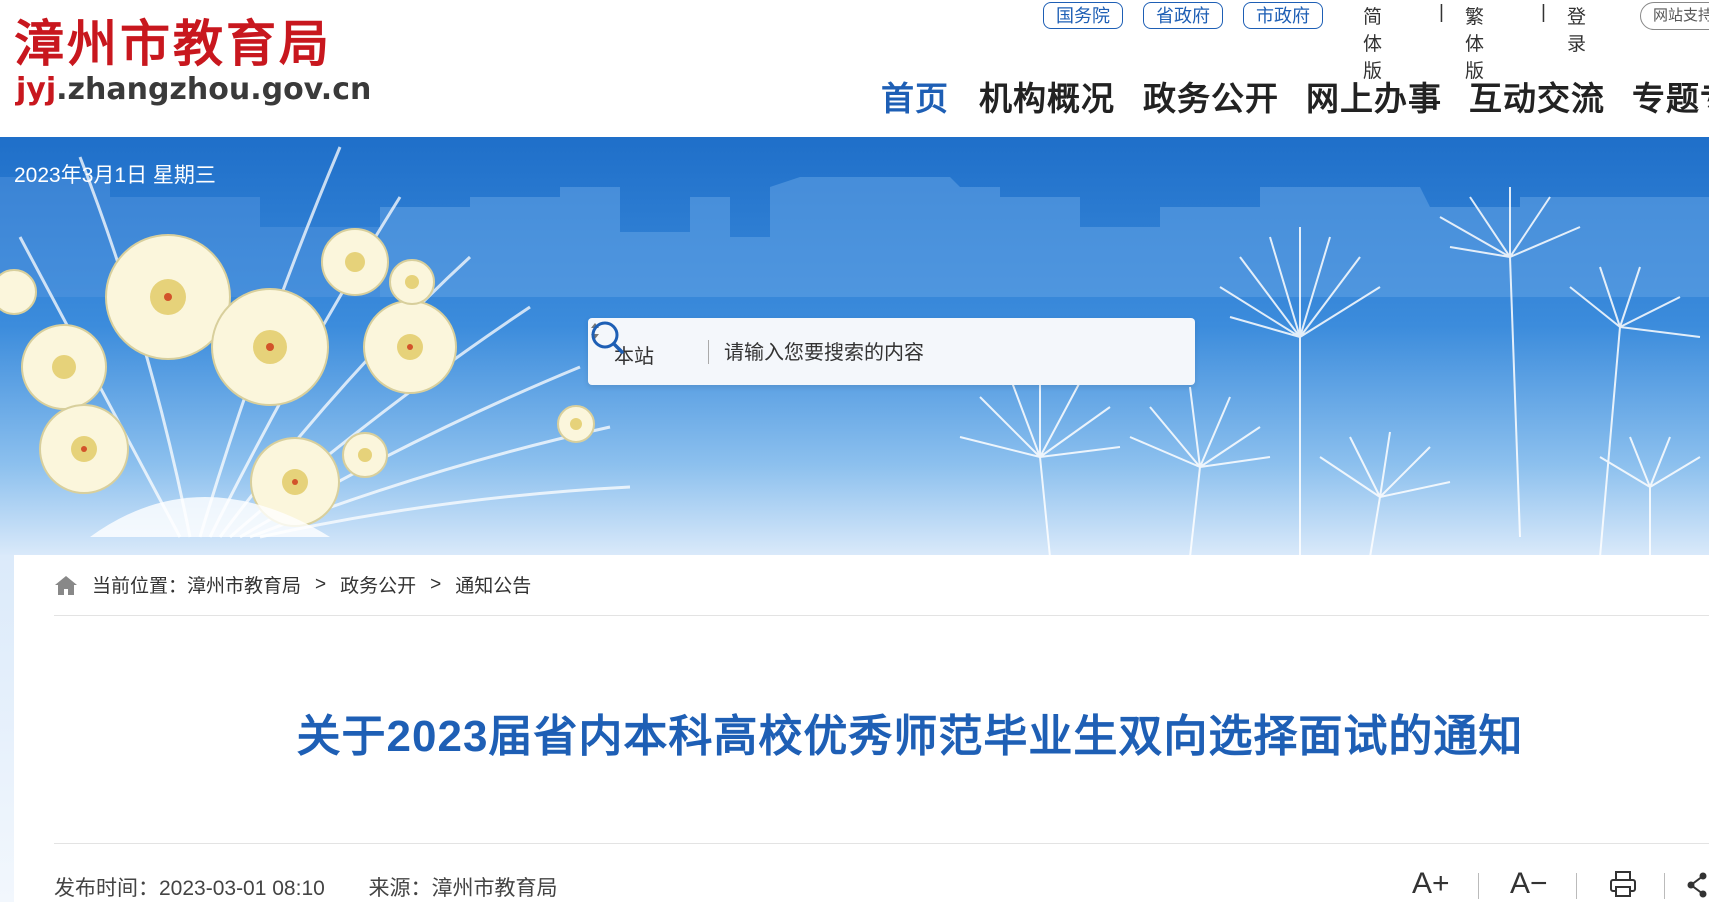 Image resolution: width=1709 pixels, height=902 pixels. What do you see at coordinates (1529, 884) in the screenshot?
I see `font-decrease-button: A−` at bounding box center [1529, 884].